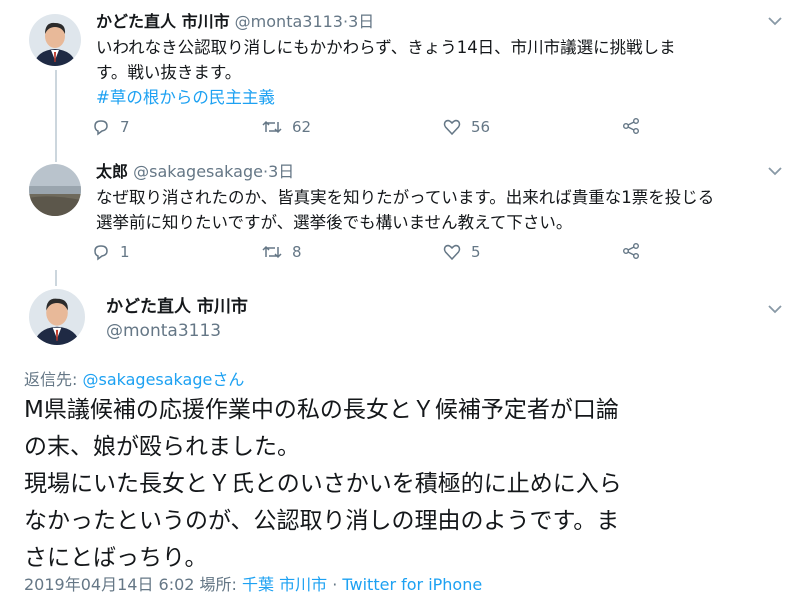 The height and width of the screenshot is (611, 800). Describe the element at coordinates (169, 72) in the screenshot. I see `tweet-text-line: す。戦い抜きます。` at that location.